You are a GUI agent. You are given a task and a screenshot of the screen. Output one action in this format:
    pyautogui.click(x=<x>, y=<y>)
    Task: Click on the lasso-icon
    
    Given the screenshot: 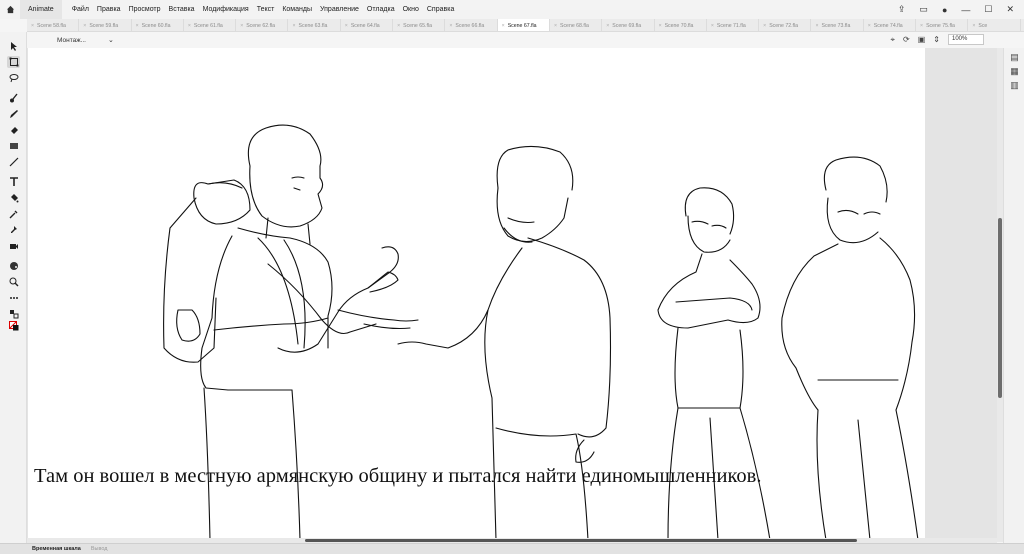 What is the action you would take?
    pyautogui.click(x=13, y=78)
    